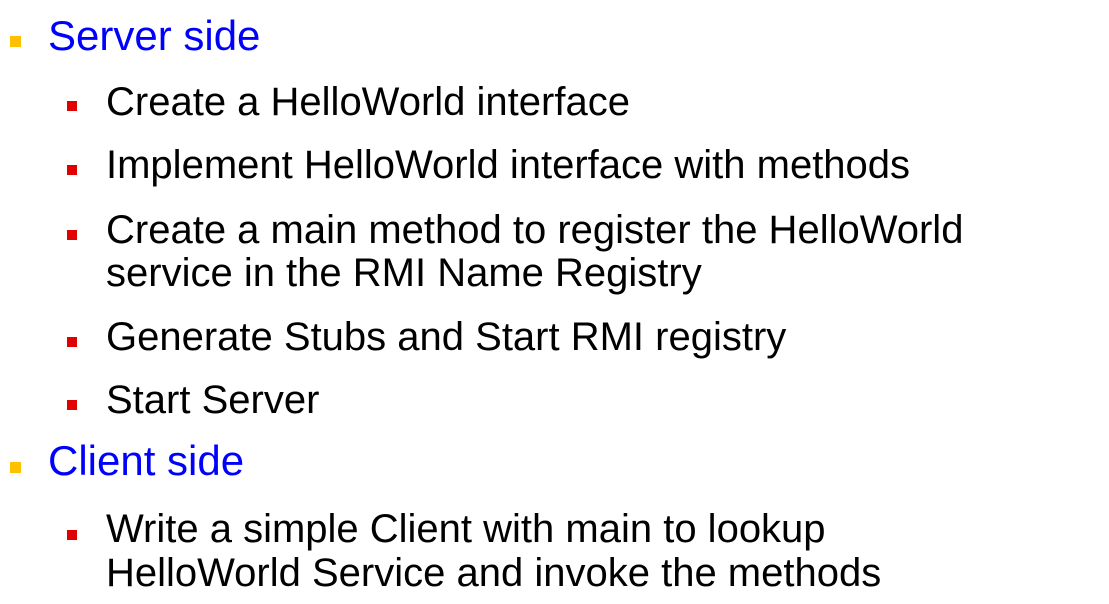 Image resolution: width=1109 pixels, height=604 pixels. I want to click on item-start-server: Start Server, so click(213, 400).